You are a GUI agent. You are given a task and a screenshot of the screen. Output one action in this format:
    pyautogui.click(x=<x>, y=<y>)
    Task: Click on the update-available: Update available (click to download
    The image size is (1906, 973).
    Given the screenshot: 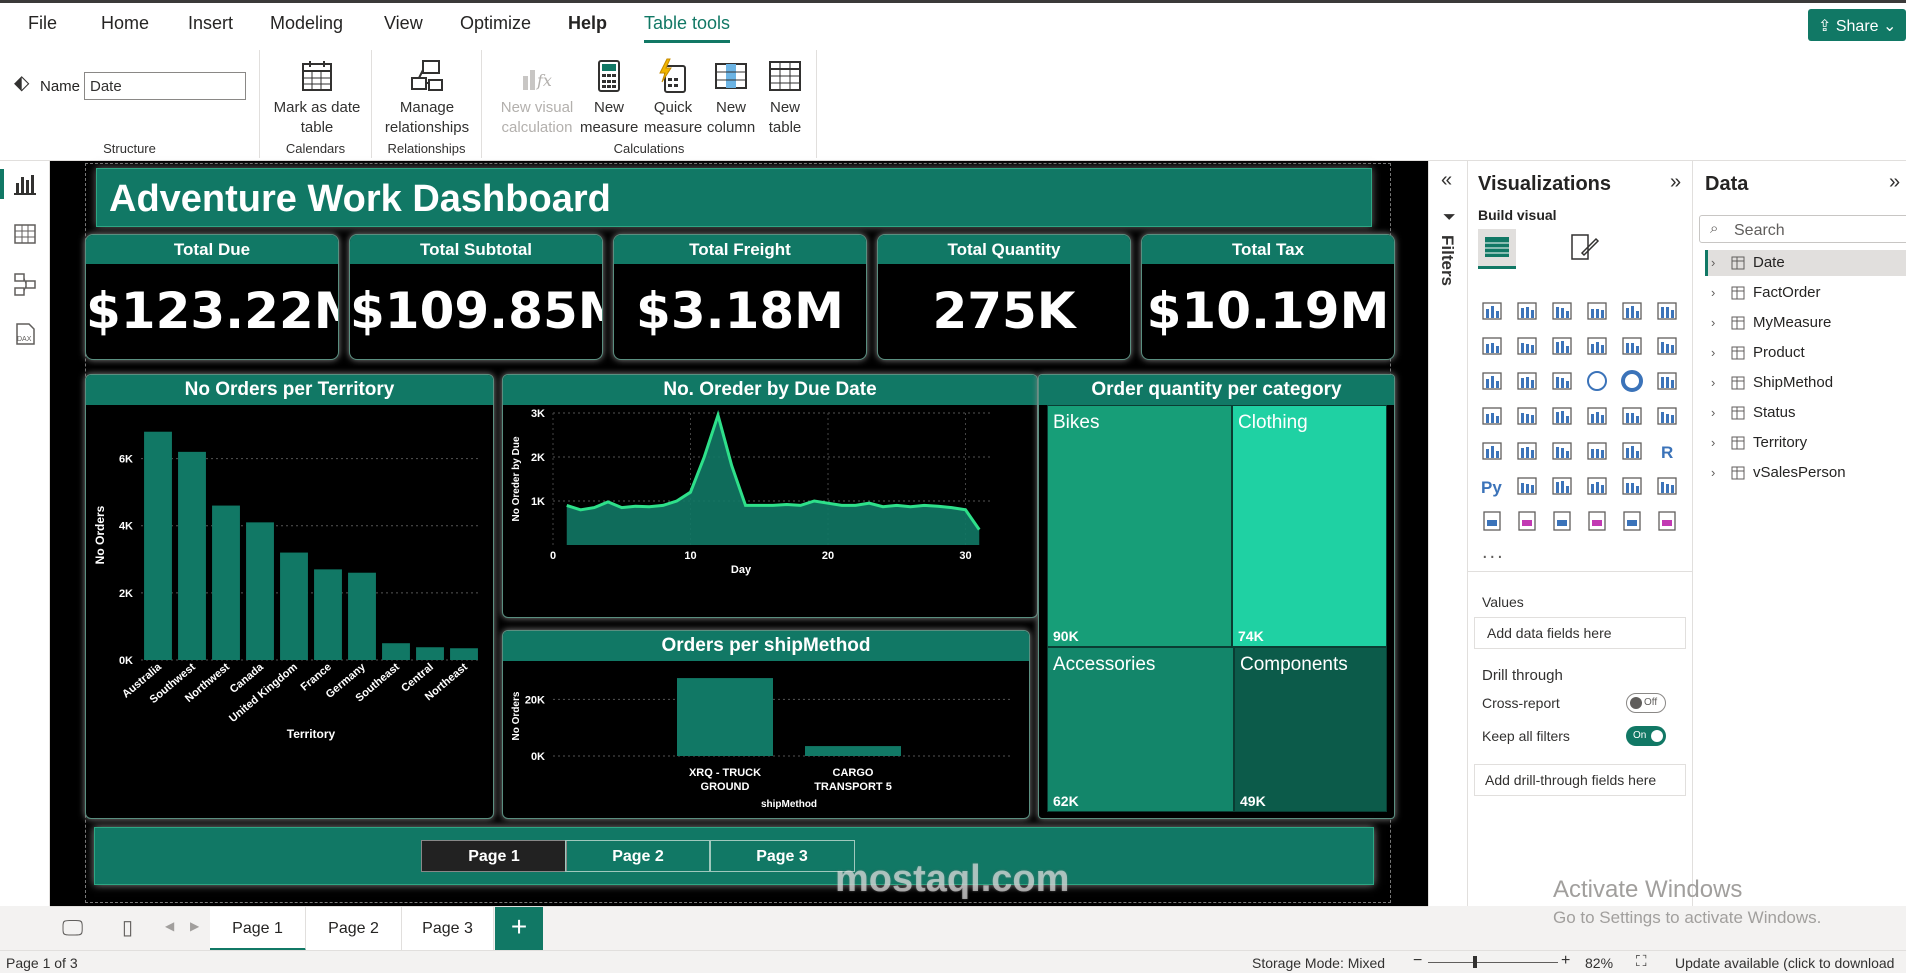 What is the action you would take?
    pyautogui.click(x=1784, y=963)
    